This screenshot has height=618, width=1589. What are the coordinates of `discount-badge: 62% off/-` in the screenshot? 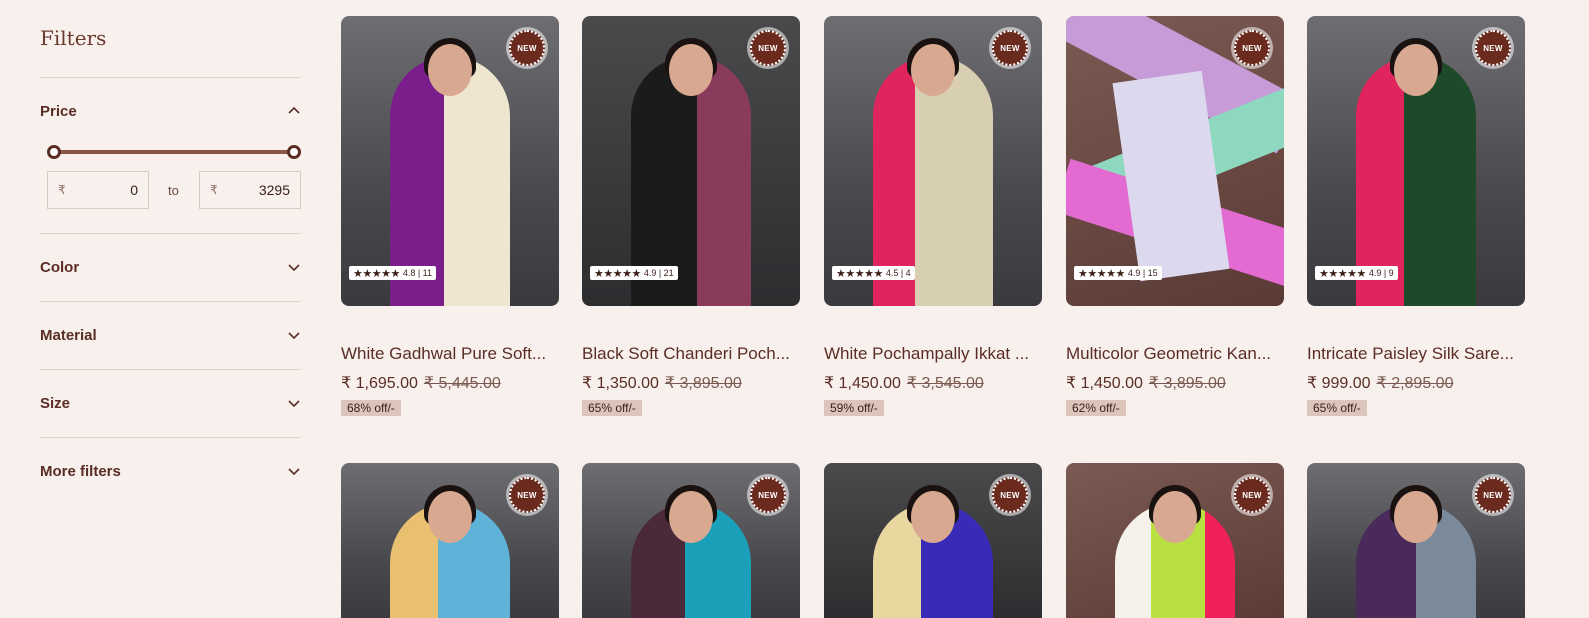 It's located at (1096, 408).